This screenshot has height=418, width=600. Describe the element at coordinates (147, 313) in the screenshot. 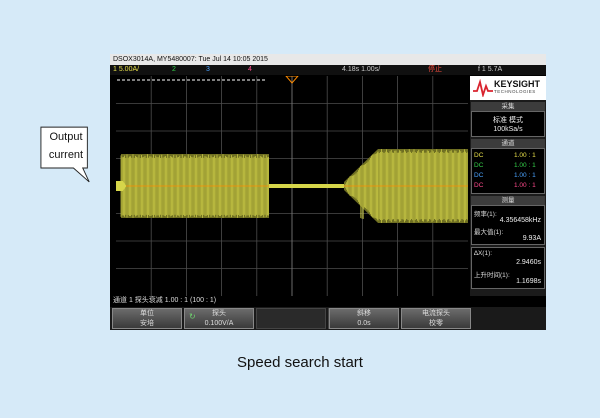

I see `softkey-units-title: 单位` at that location.